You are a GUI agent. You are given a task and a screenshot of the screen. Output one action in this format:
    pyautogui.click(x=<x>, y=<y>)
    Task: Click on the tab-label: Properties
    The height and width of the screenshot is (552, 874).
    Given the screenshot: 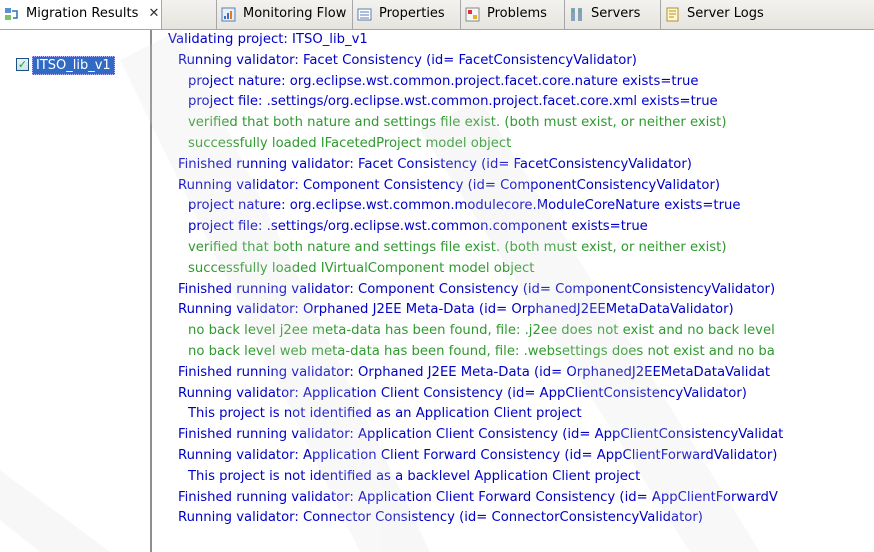 What is the action you would take?
    pyautogui.click(x=412, y=13)
    